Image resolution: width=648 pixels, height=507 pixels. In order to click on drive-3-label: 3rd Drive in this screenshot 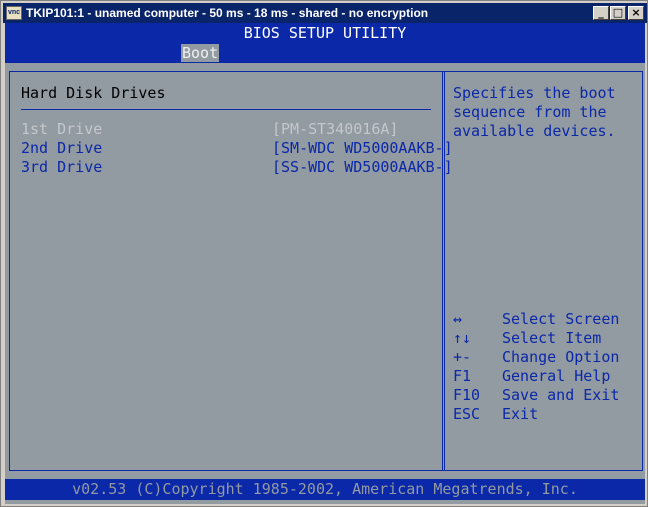, I will do `click(61, 167)`.